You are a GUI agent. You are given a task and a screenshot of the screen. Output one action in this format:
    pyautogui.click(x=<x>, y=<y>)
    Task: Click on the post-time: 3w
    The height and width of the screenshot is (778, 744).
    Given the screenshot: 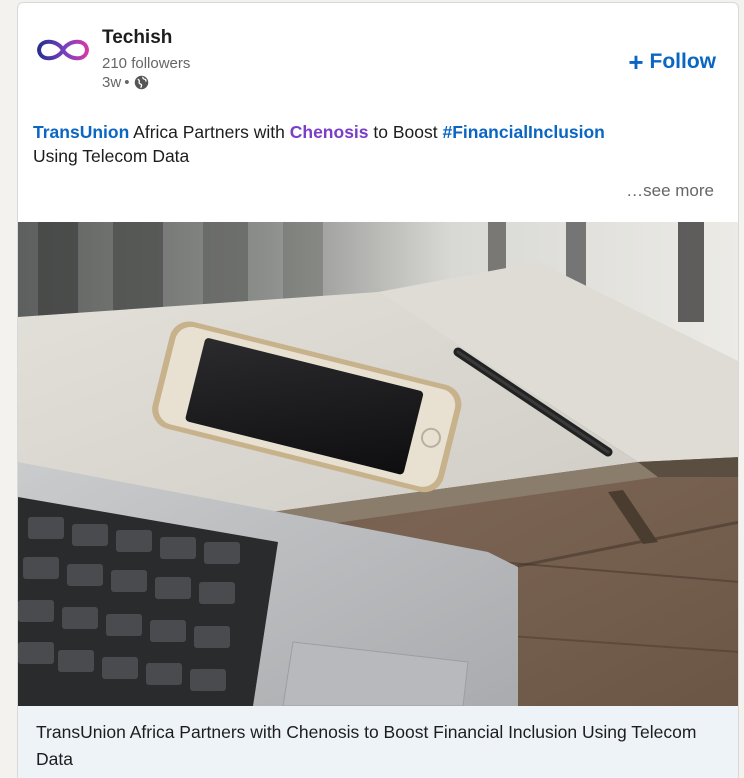 What is the action you would take?
    pyautogui.click(x=112, y=82)
    